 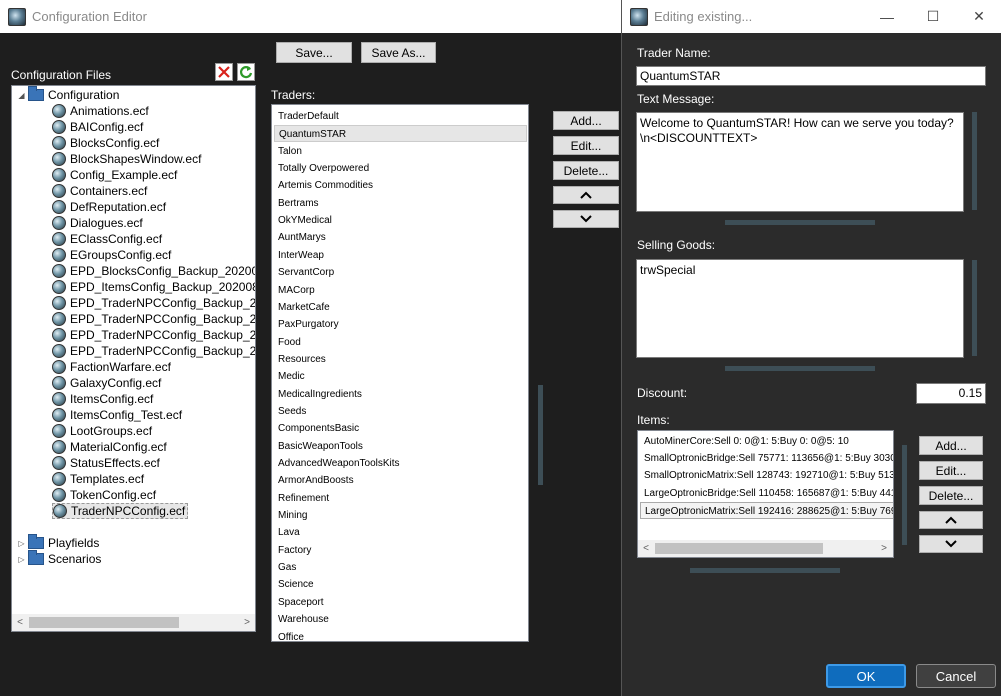 I want to click on trader-list-item: QuantumSTAR, so click(x=400, y=134).